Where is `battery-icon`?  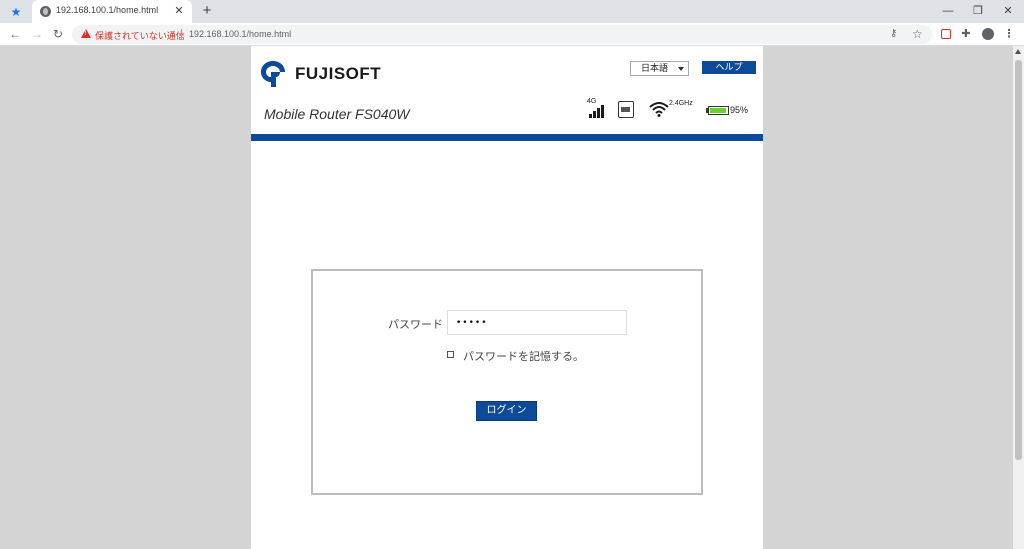 battery-icon is located at coordinates (718, 110).